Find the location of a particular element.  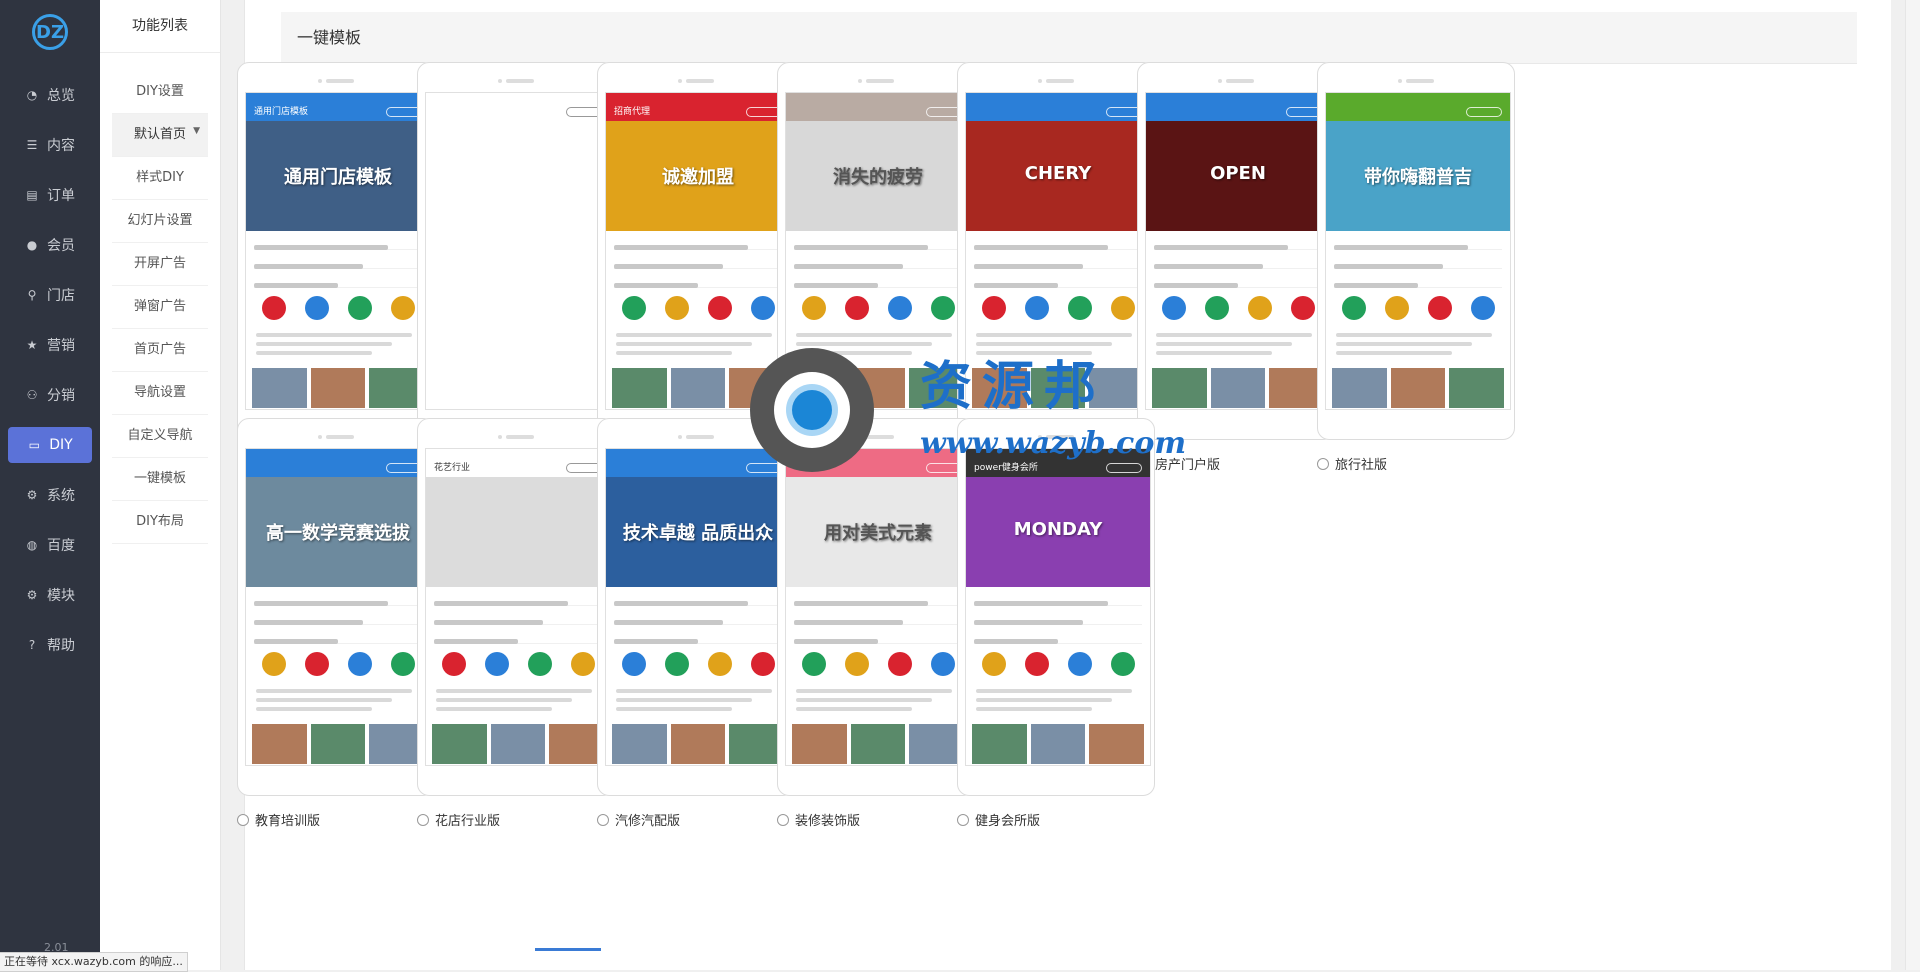

phone-screen: OPEN is located at coordinates (1238, 251).